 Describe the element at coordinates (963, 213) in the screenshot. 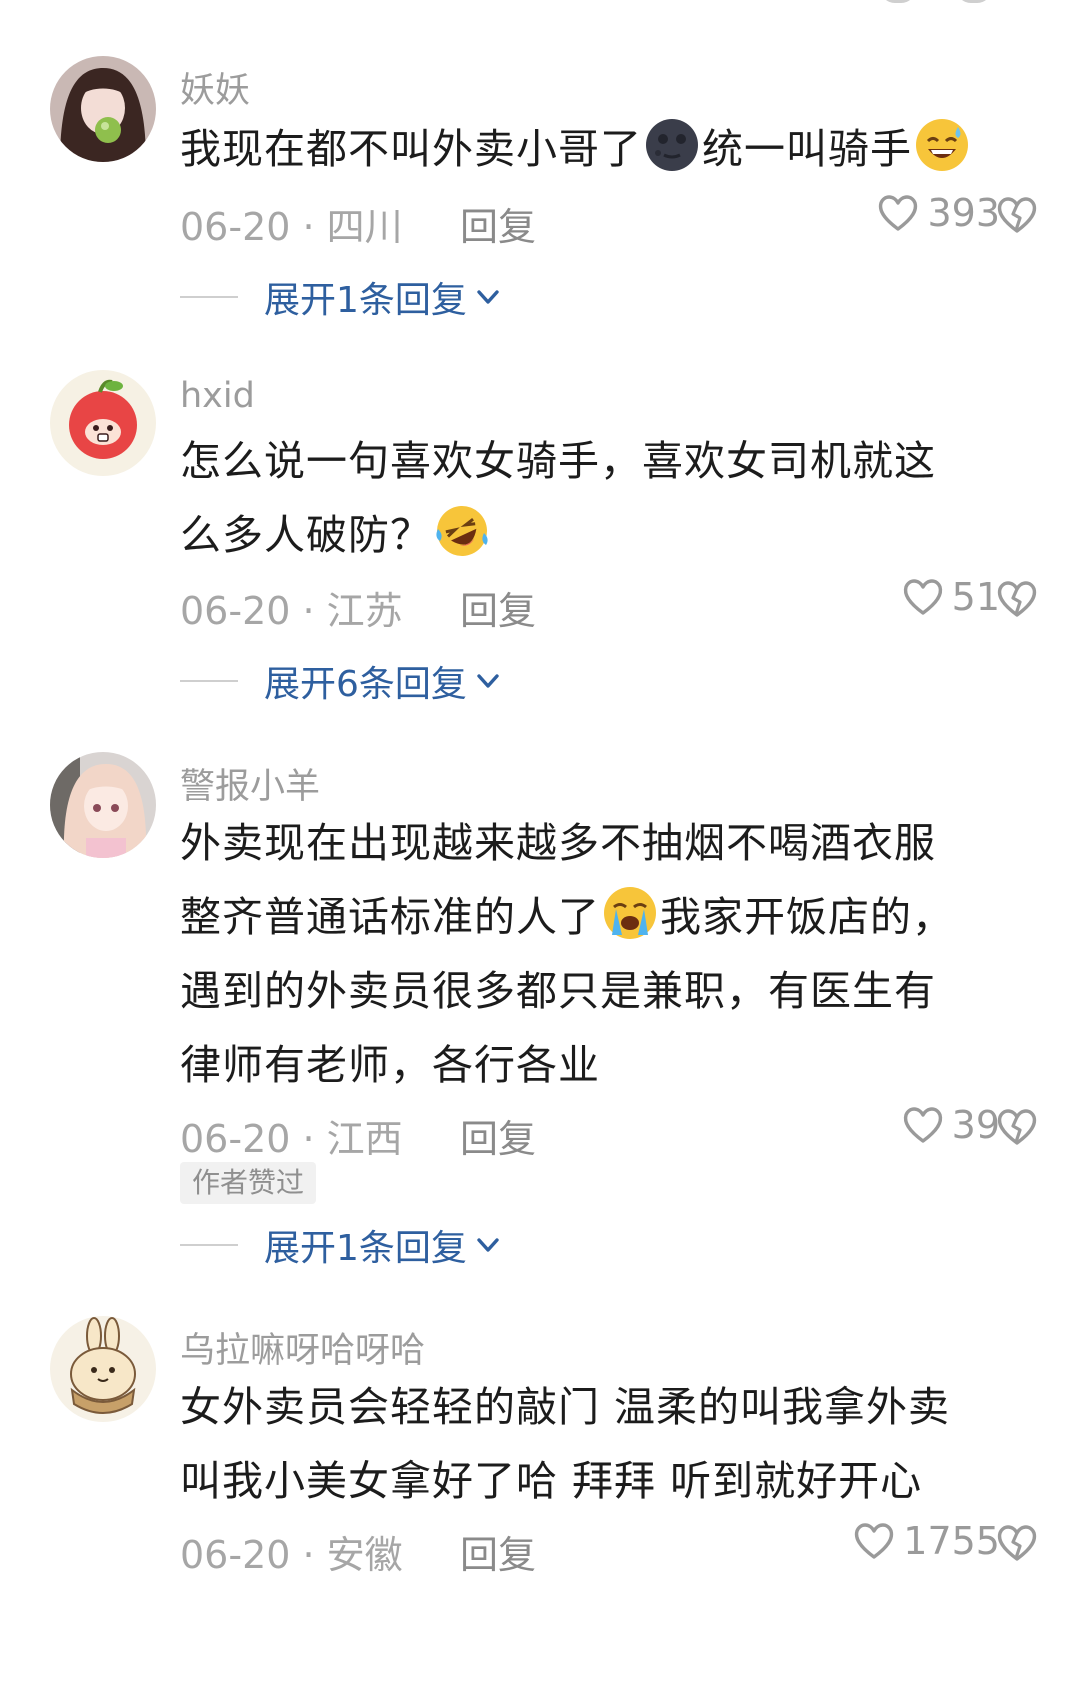

I see `like-count: 393` at that location.